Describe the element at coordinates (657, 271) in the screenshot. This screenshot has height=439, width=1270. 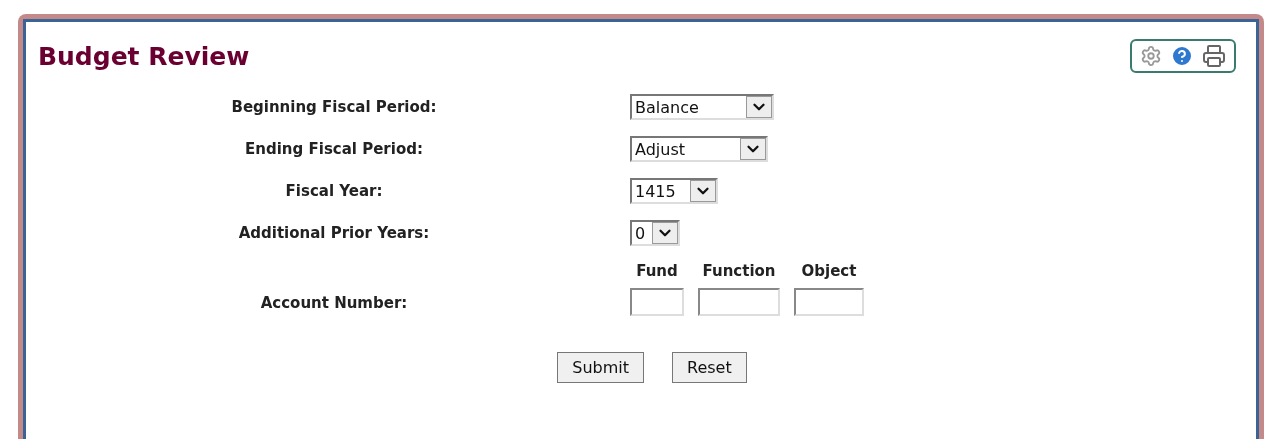
I see `column-heading: Fund` at that location.